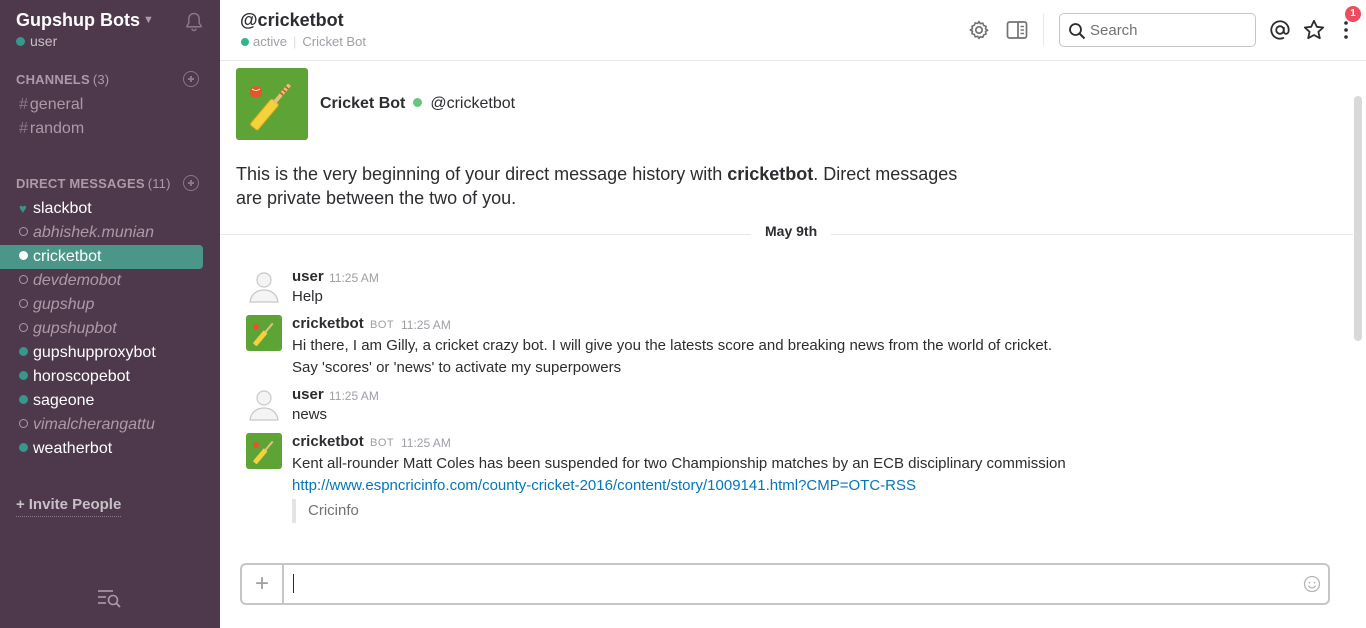 The image size is (1366, 628). I want to click on intro-bot-name: cricketbot, so click(770, 174).